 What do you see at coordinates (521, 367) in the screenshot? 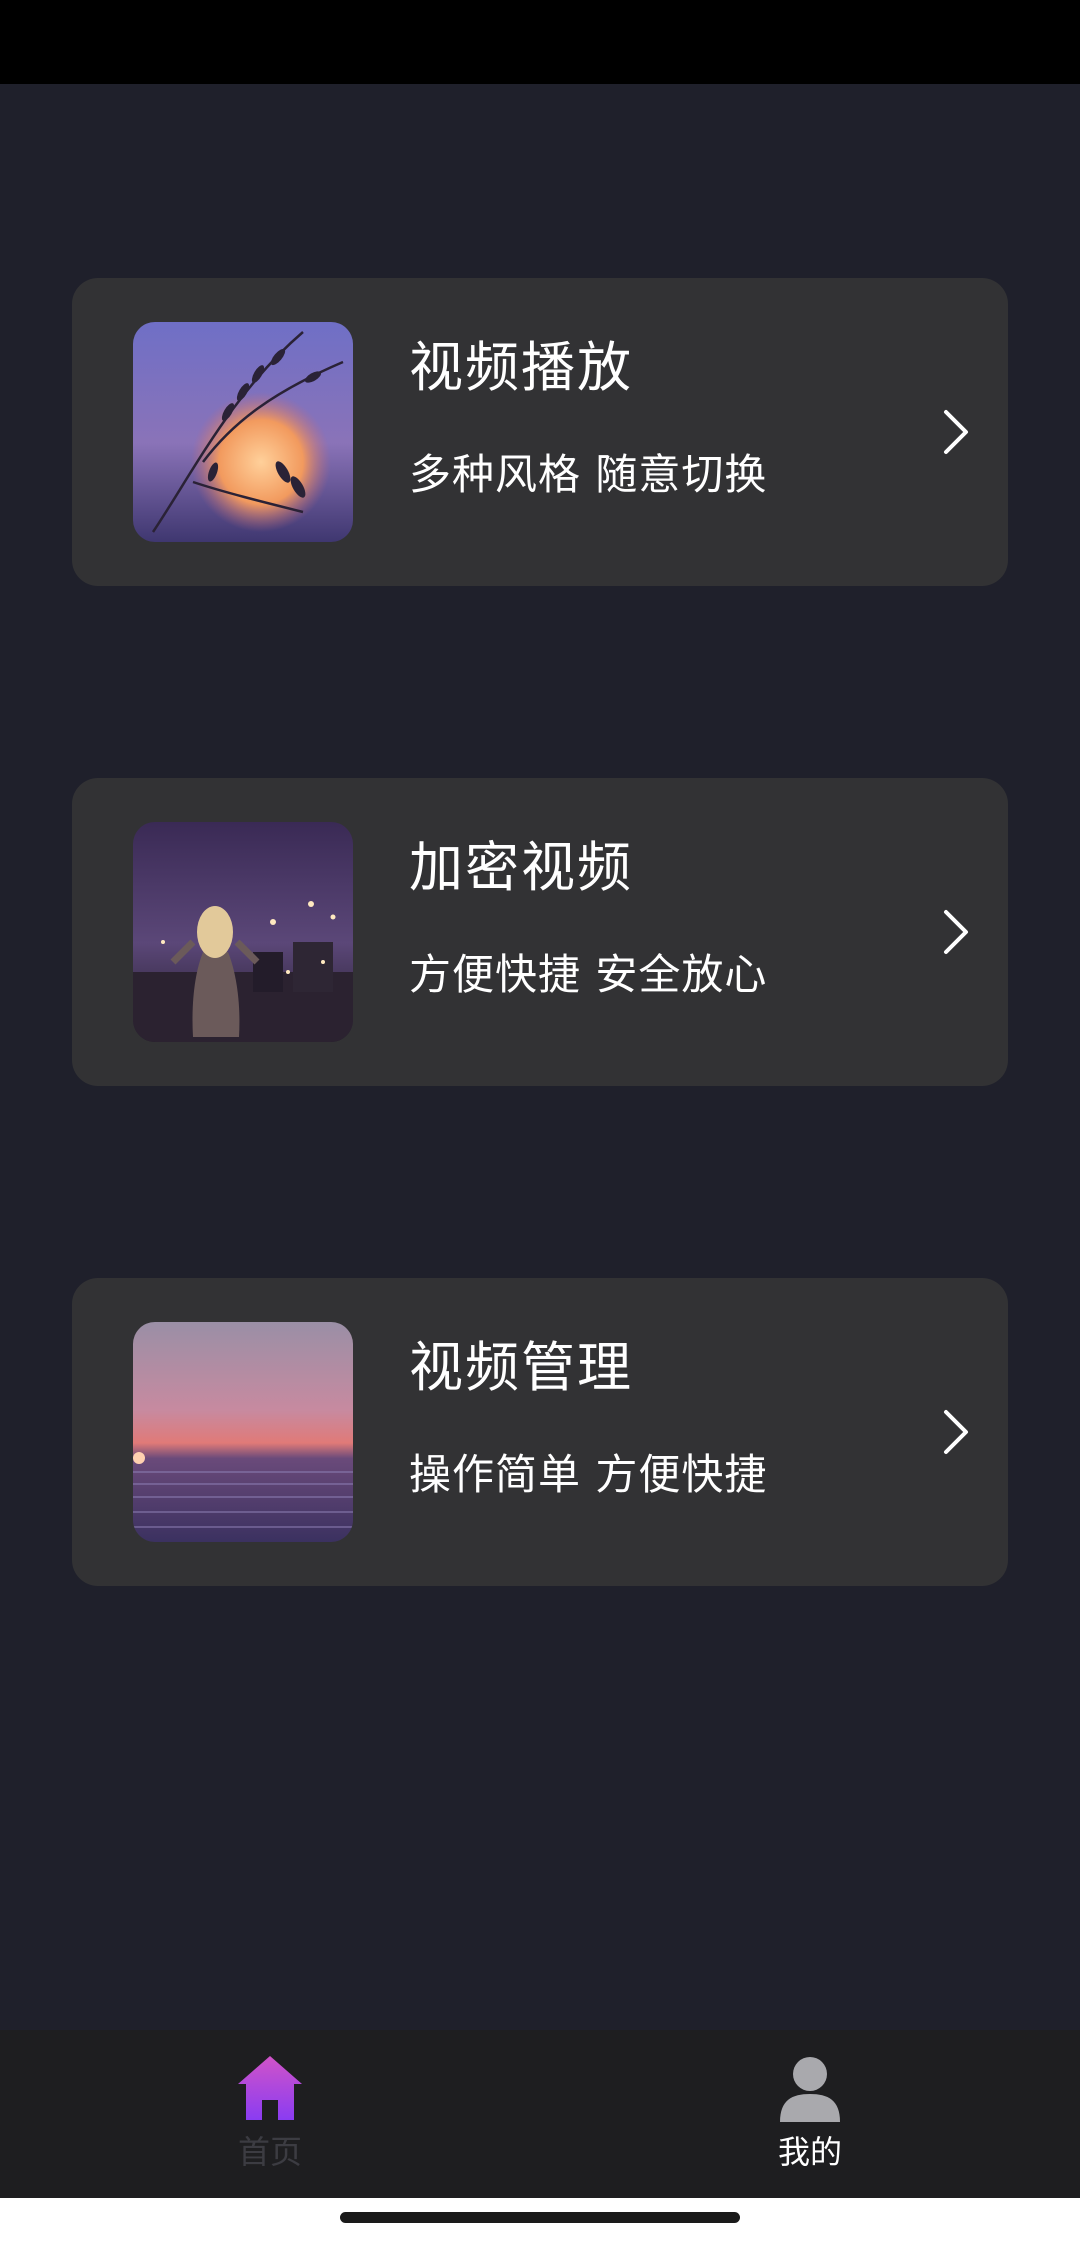
I see `card-title: 视频播放` at bounding box center [521, 367].